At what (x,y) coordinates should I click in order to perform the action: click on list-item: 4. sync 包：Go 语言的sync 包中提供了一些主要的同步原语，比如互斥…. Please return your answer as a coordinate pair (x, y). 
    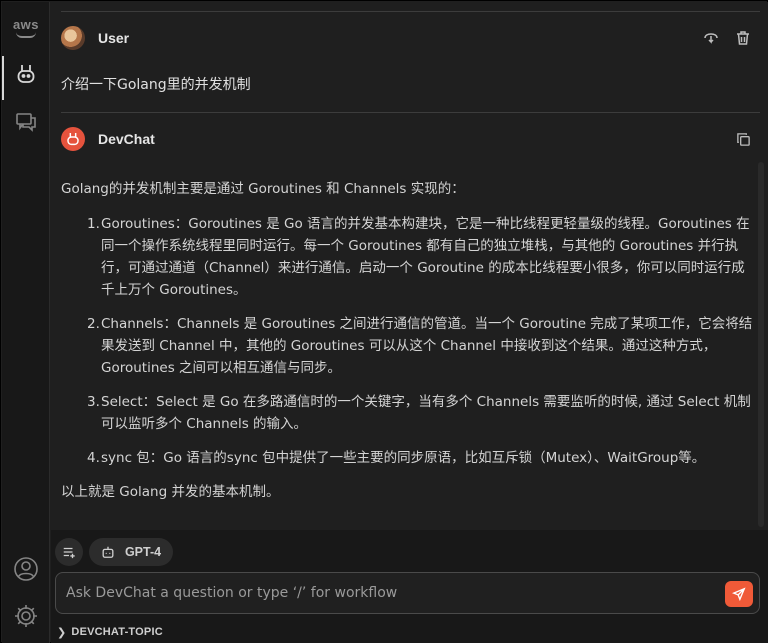
    Looking at the image, I should click on (421, 458).